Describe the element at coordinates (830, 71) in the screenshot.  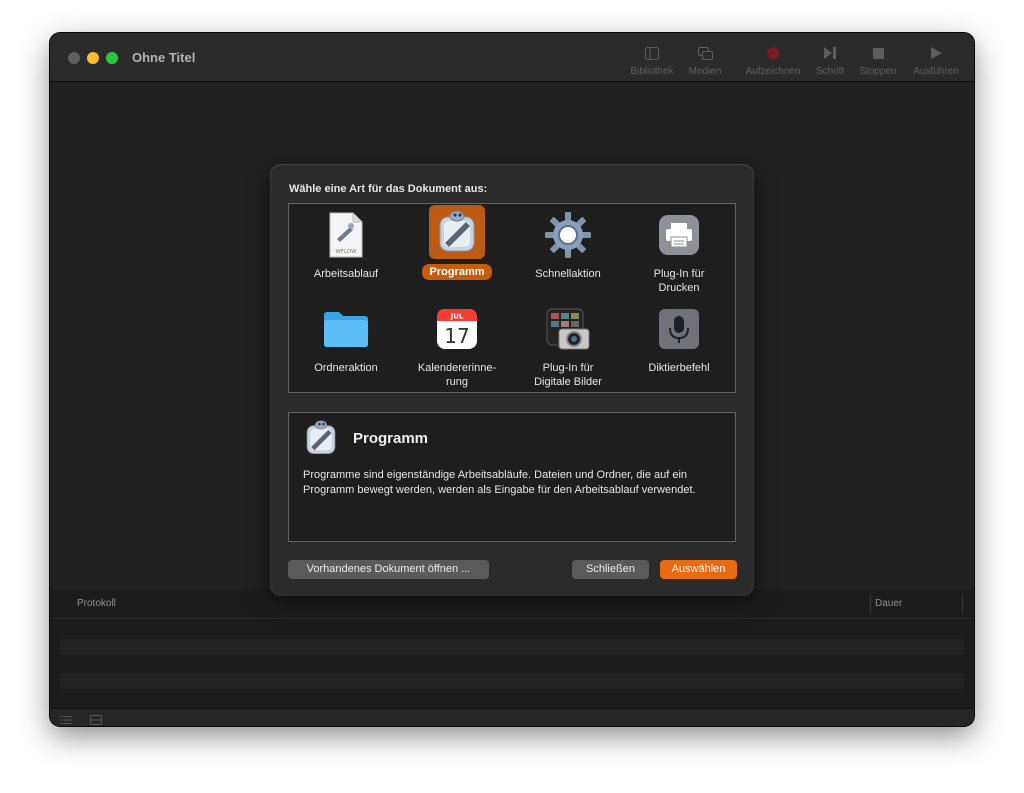
I see `toolbar-step-label: Schritt` at that location.